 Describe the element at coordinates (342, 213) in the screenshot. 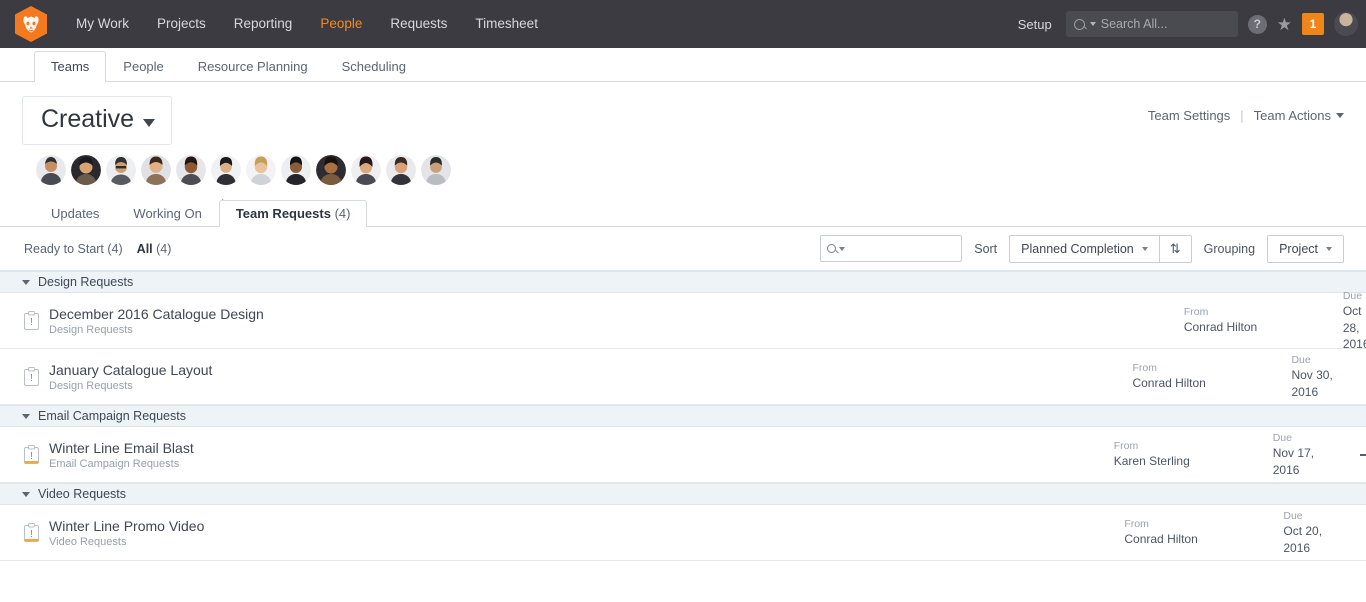

I see `subtab-team-requests-count: (4)` at that location.